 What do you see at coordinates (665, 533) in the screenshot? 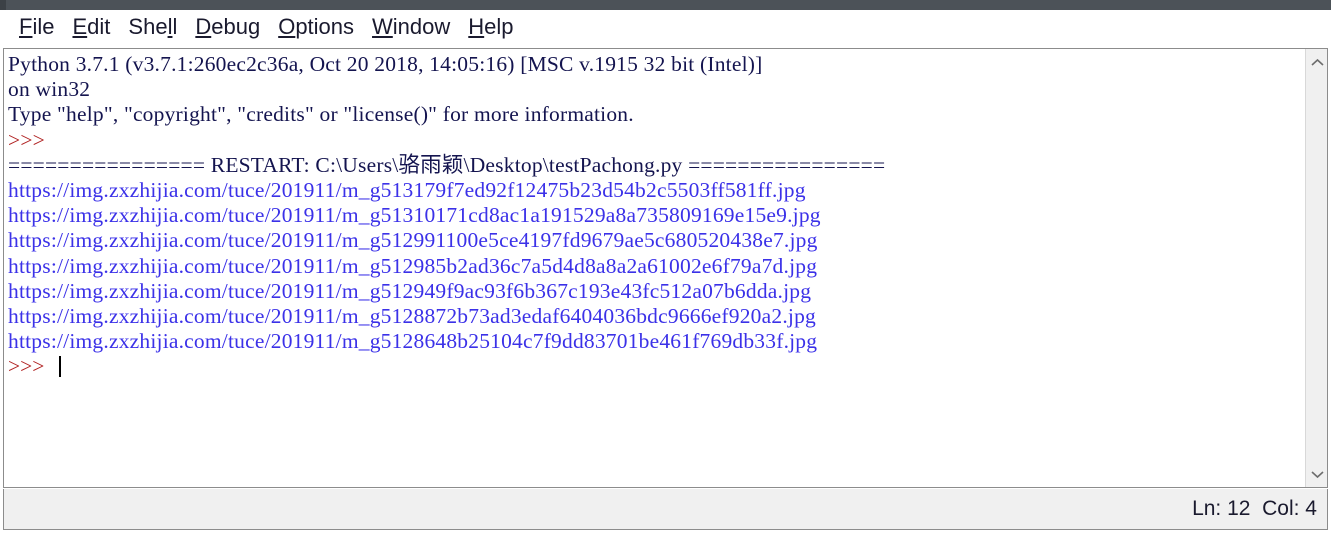
I see `window-bottom-edge` at bounding box center [665, 533].